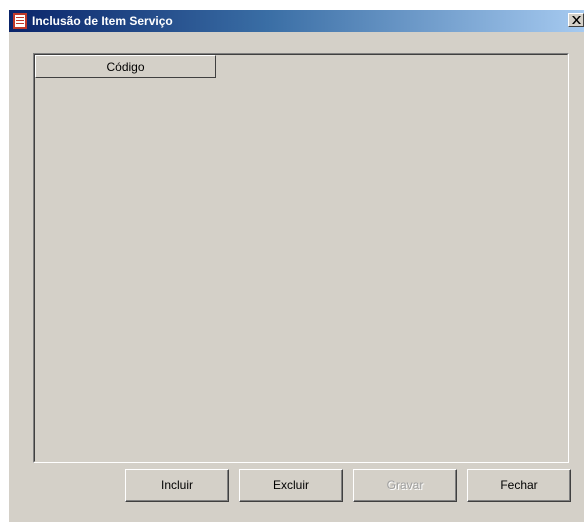 The image size is (584, 522). What do you see at coordinates (102, 21) in the screenshot?
I see `window-title: Inclusão de Item Serviço` at bounding box center [102, 21].